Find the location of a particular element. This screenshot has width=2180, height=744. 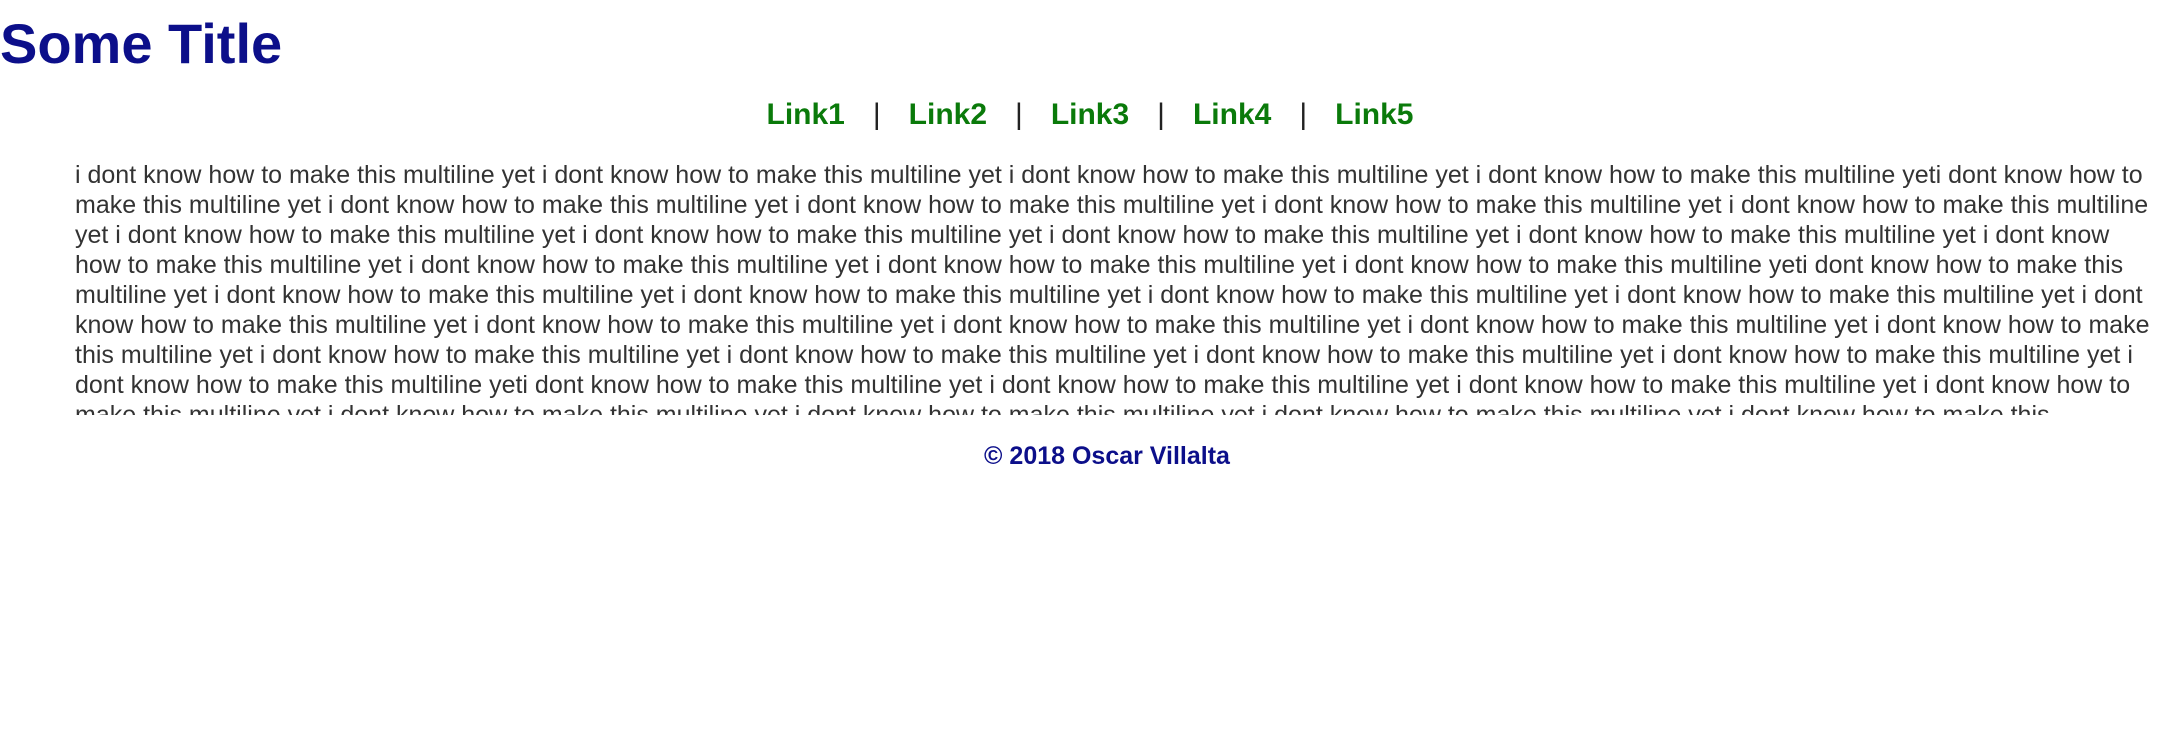

nav-link-3: Link3 is located at coordinates (1090, 115).